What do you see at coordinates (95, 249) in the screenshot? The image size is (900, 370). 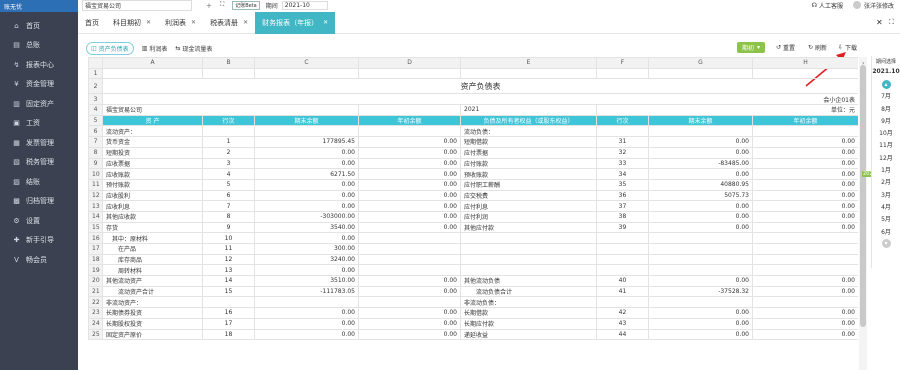 I see `row-number: 17` at bounding box center [95, 249].